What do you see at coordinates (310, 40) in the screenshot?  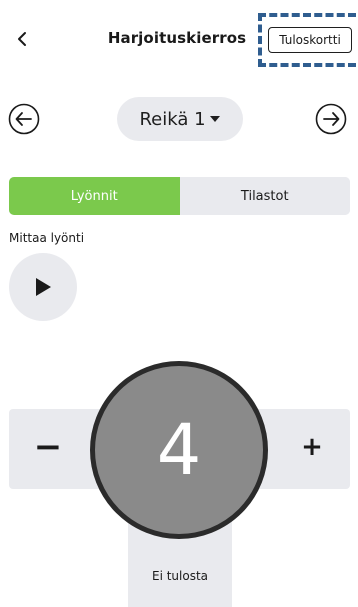 I see `scorecard-button: Tuloskortti` at bounding box center [310, 40].